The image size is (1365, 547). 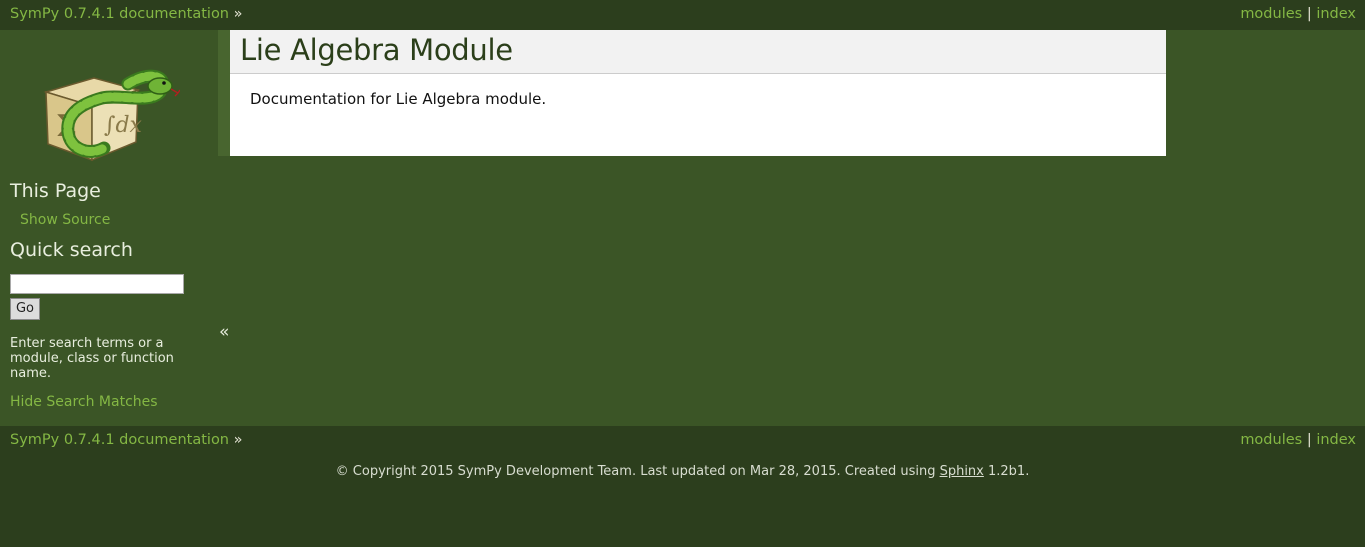 I want to click on relbar-right-bottom: modules | index, so click(x=1298, y=440).